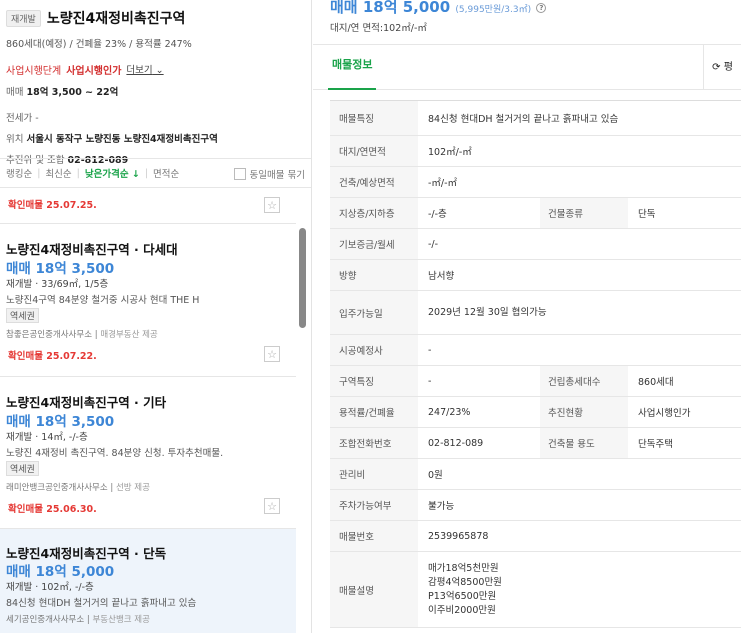 The width and height of the screenshot is (741, 633). I want to click on type-badge: 재개발, so click(23, 18).